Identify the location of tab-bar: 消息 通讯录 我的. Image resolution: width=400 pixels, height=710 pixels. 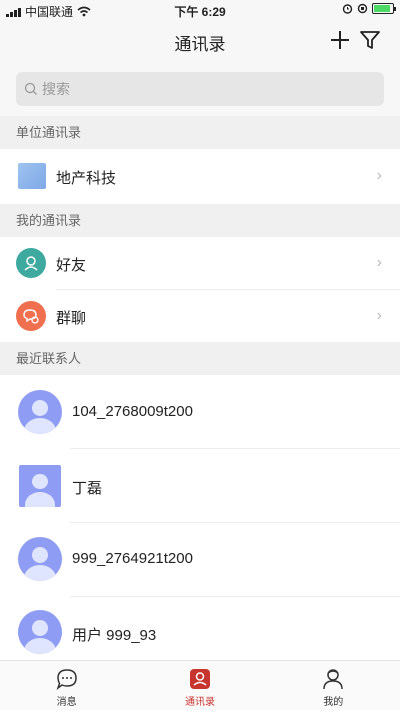
(200, 685).